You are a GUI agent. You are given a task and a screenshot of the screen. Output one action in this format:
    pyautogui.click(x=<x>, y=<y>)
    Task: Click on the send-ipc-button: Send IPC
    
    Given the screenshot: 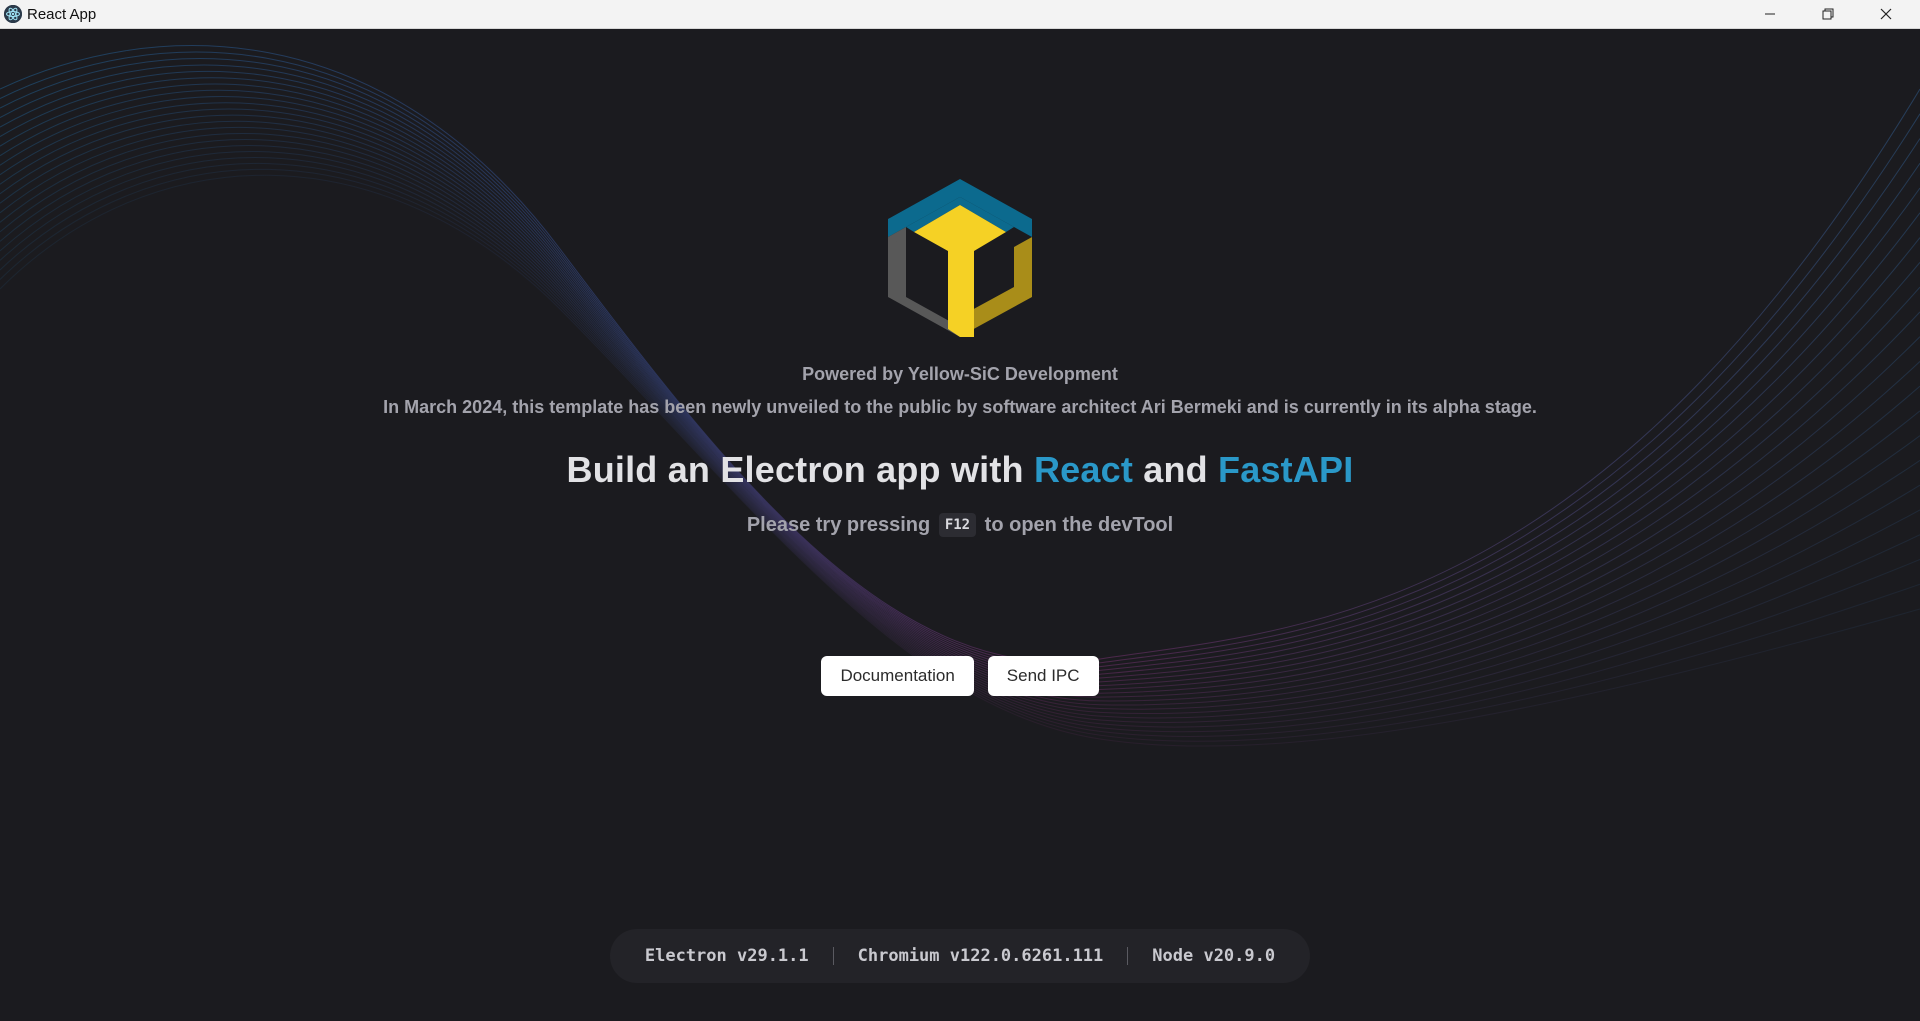 What is the action you would take?
    pyautogui.click(x=1043, y=676)
    